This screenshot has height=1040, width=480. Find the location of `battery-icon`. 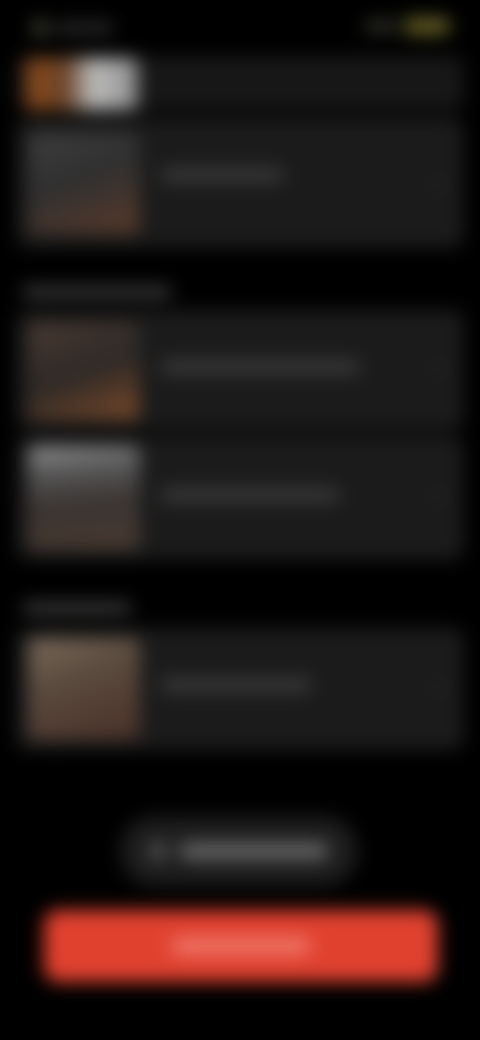

battery-icon is located at coordinates (427, 26).